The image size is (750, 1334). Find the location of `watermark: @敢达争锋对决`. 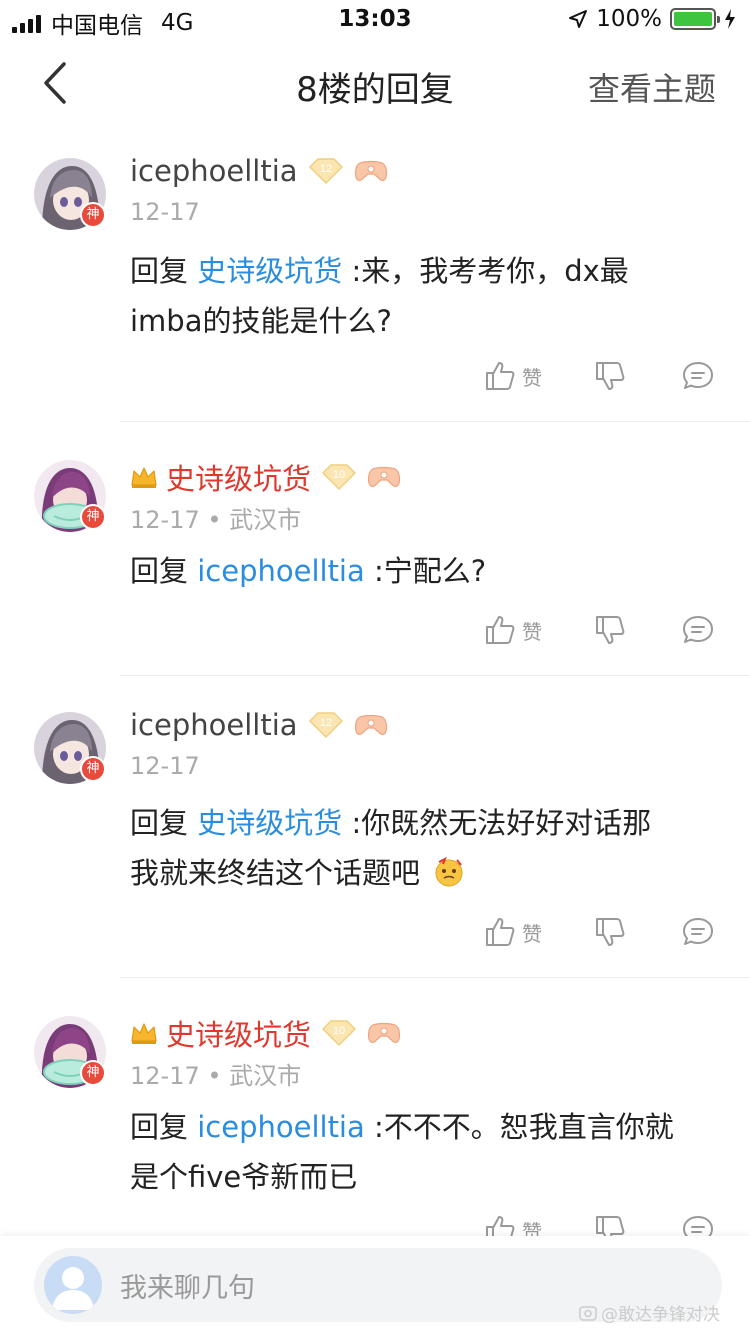

watermark: @敢达争锋对决 is located at coordinates (649, 1312).